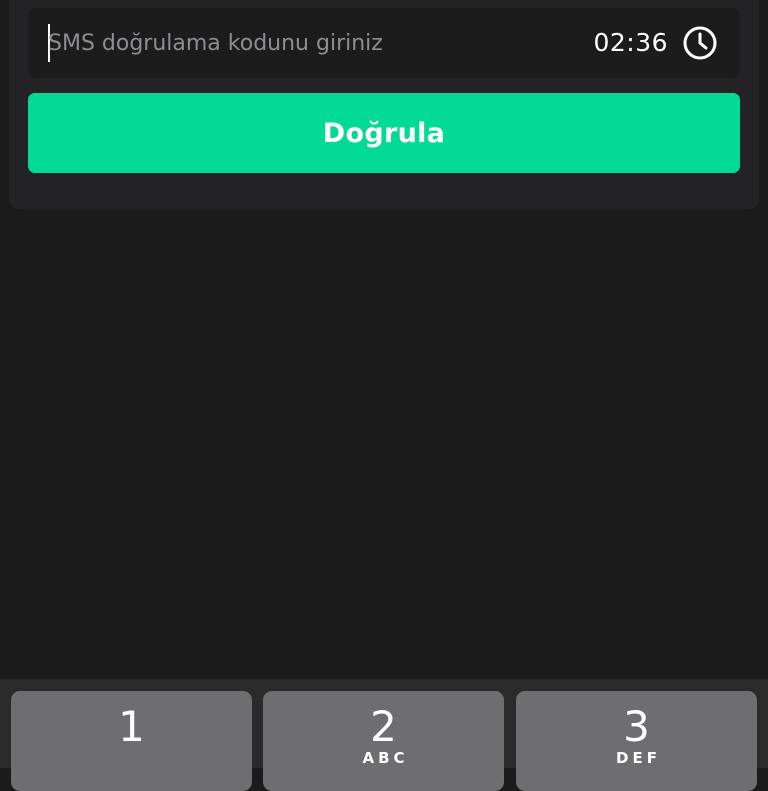 The width and height of the screenshot is (768, 791). I want to click on key-digit: 1, so click(131, 726).